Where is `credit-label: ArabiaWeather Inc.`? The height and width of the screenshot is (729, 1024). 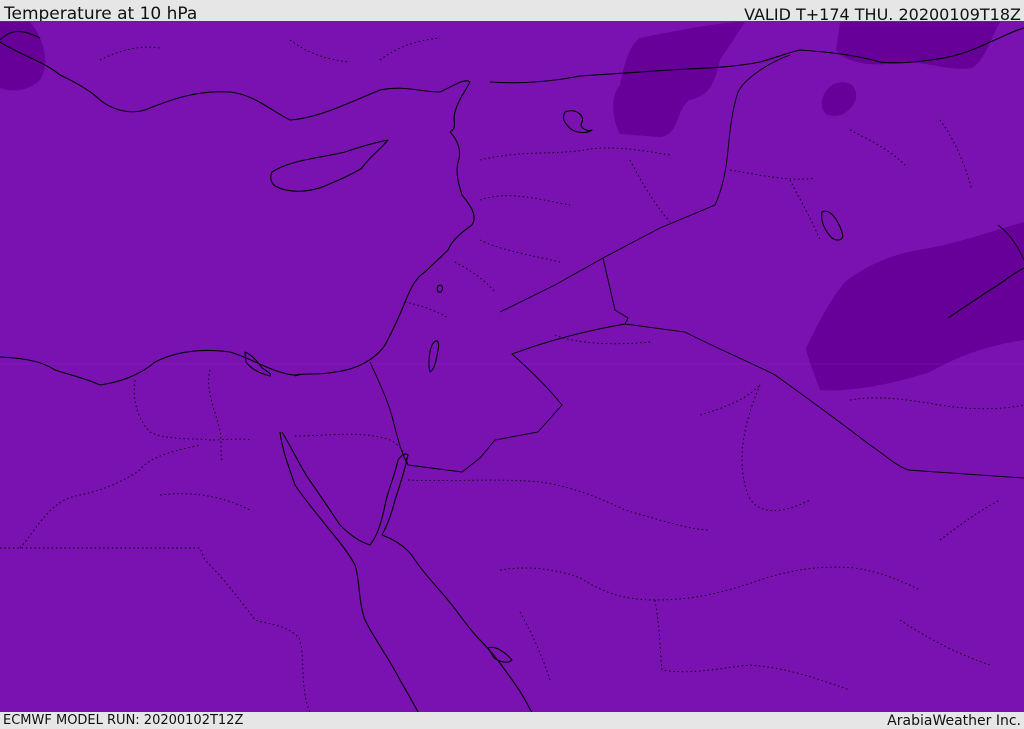 credit-label: ArabiaWeather Inc. is located at coordinates (954, 721).